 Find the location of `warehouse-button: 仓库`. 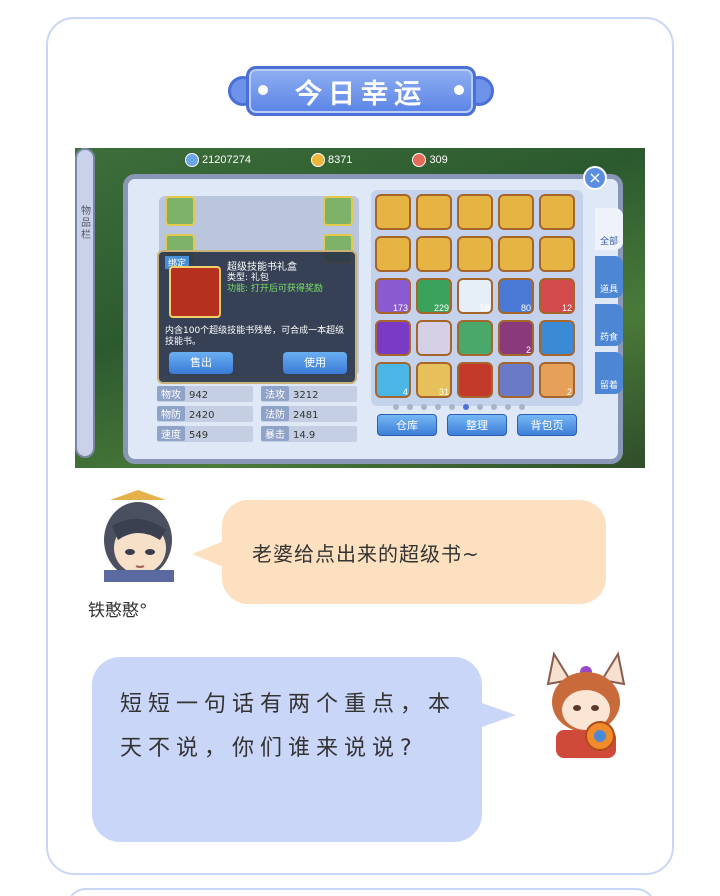

warehouse-button: 仓库 is located at coordinates (407, 425).